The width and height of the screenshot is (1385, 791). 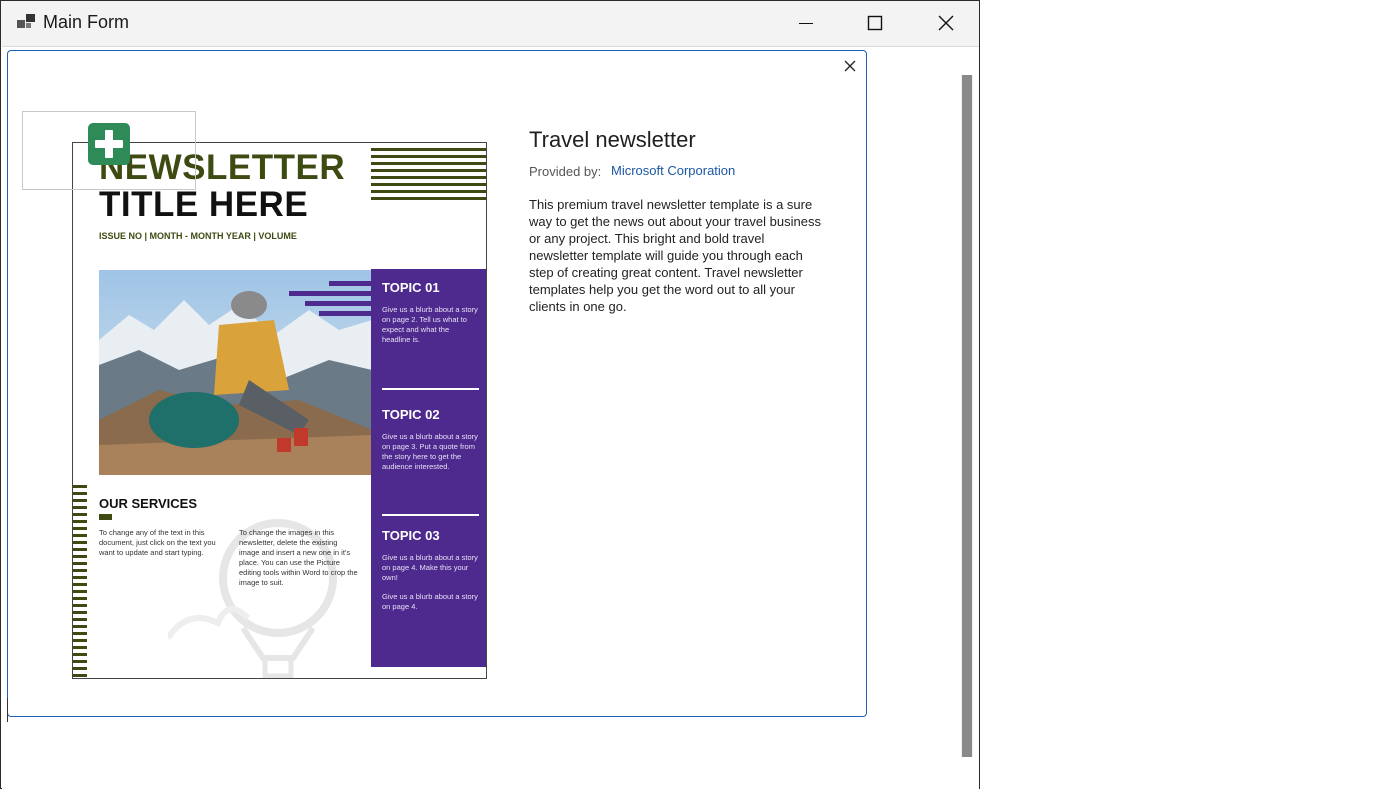 What do you see at coordinates (411, 414) in the screenshot?
I see `topic-title: TOPIC 02` at bounding box center [411, 414].